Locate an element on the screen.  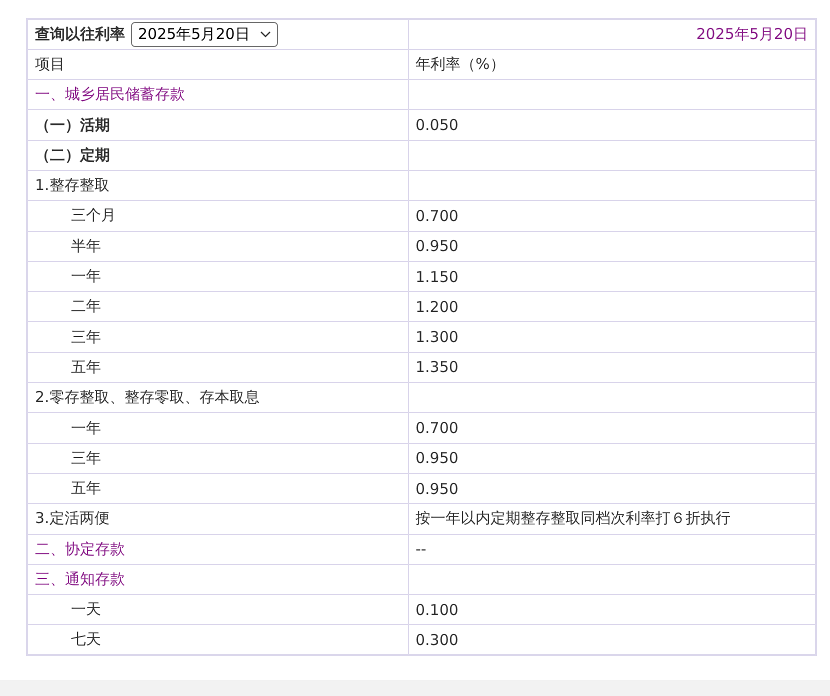
rate-value: 1.200 is located at coordinates (437, 307).